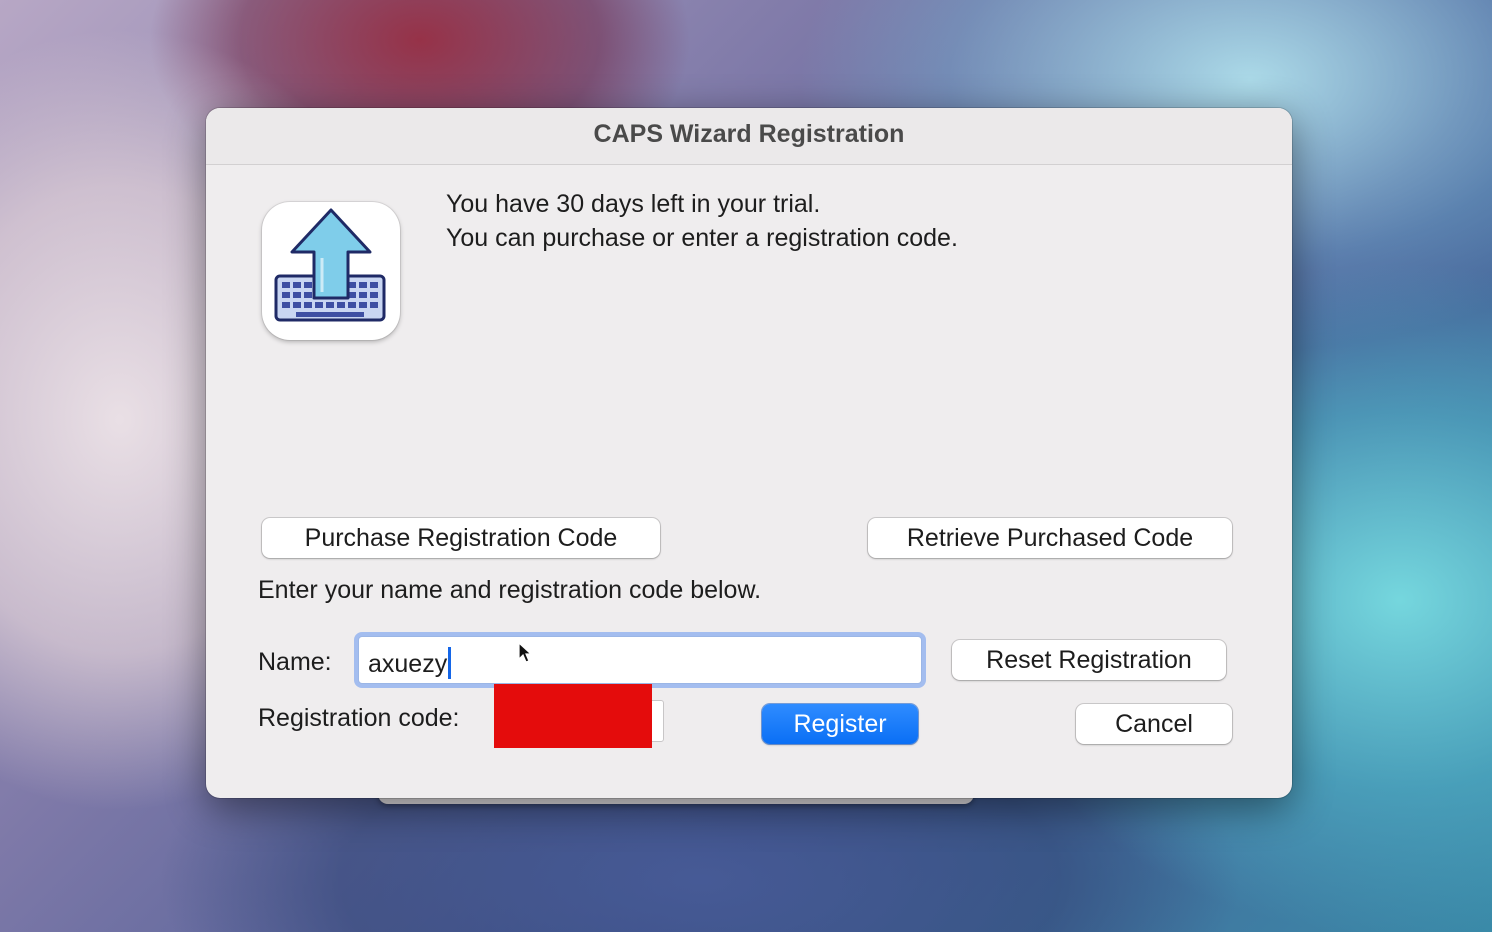  What do you see at coordinates (450, 663) in the screenshot?
I see `text-caret` at bounding box center [450, 663].